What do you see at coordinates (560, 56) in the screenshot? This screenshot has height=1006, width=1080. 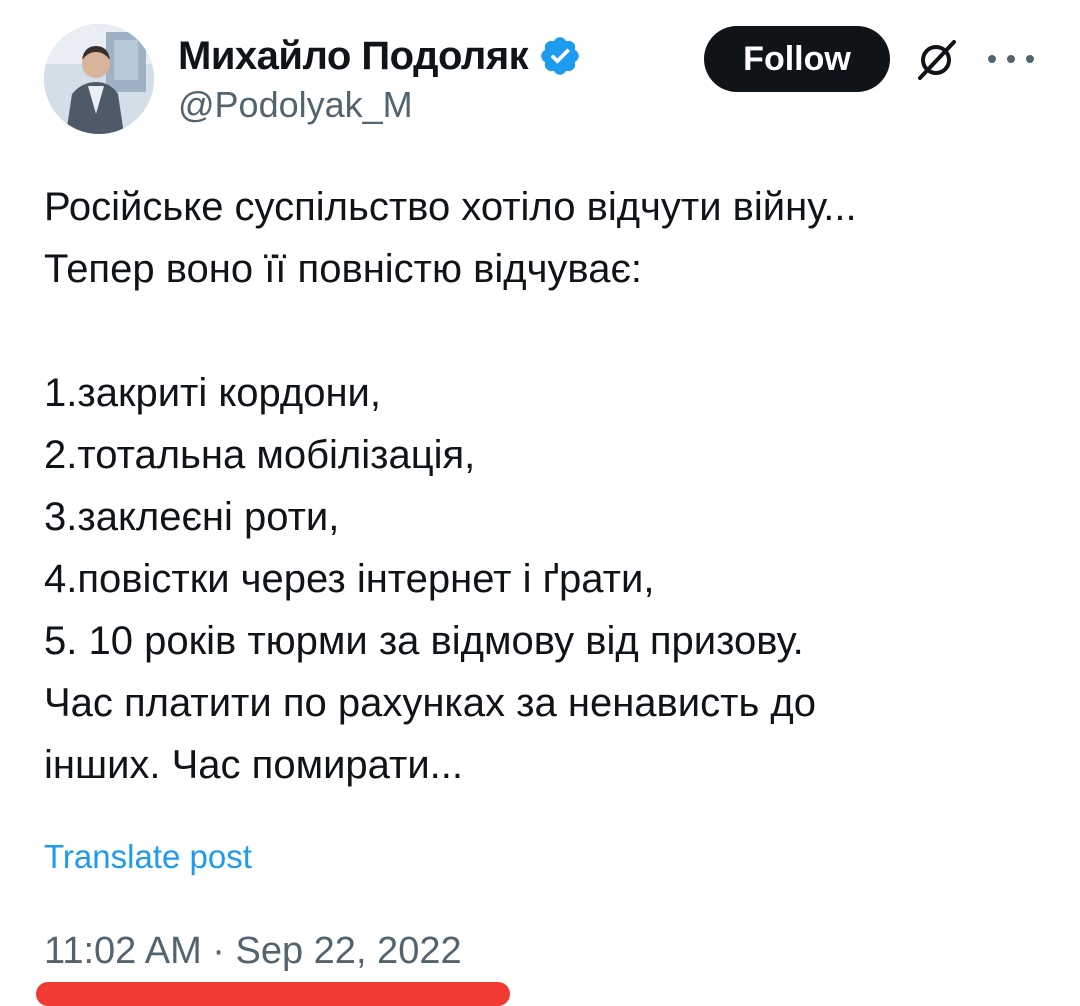 I see `verified-badge-icon` at bounding box center [560, 56].